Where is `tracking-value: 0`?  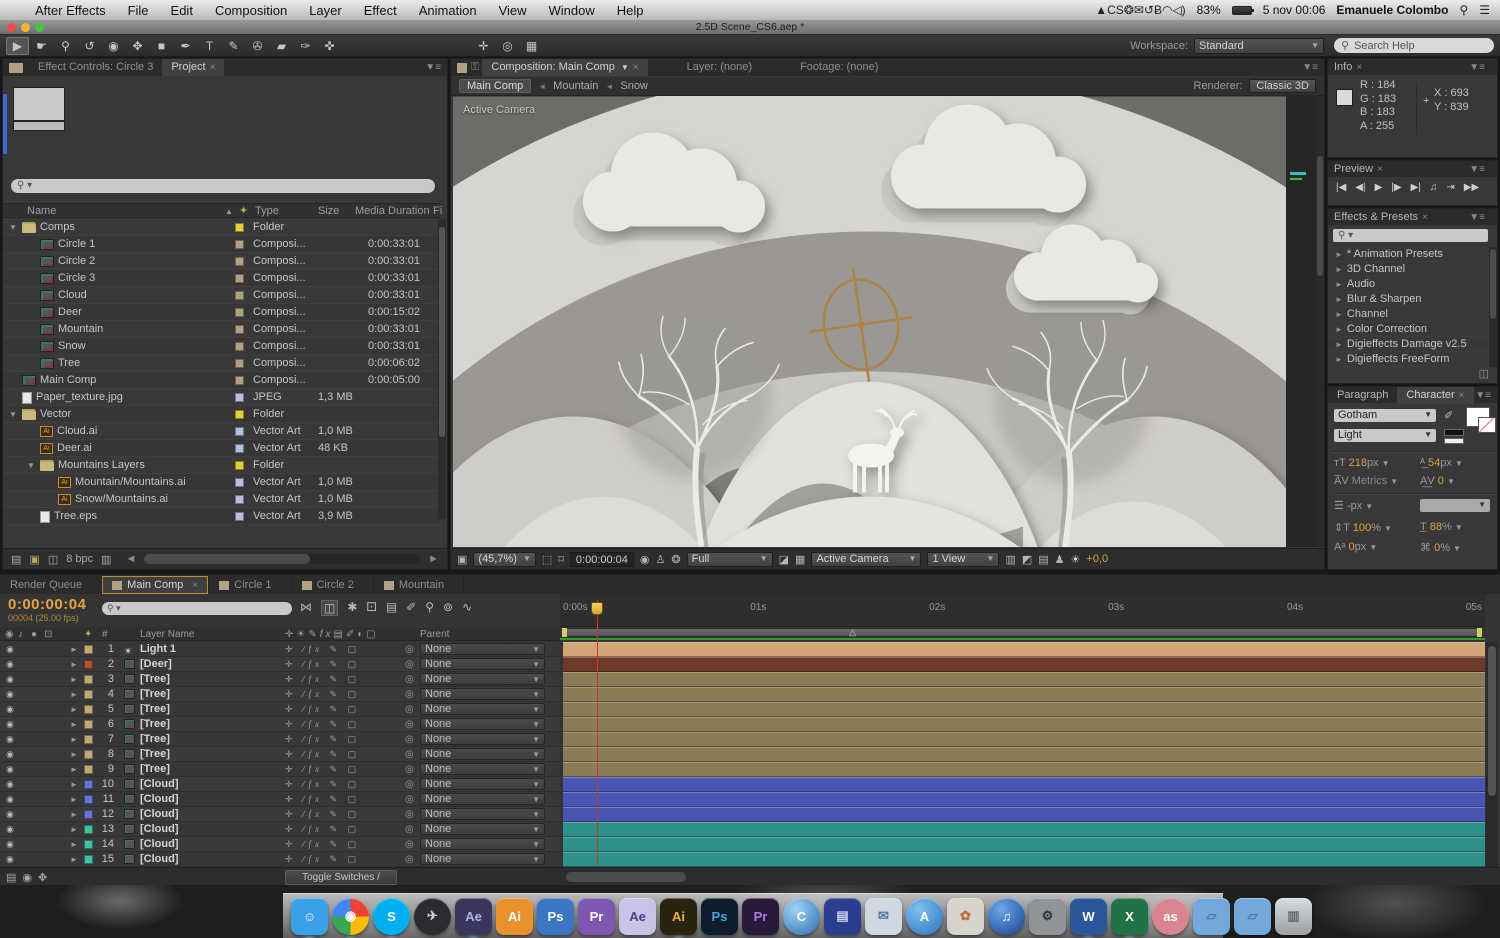
tracking-value: 0 is located at coordinates (1441, 481).